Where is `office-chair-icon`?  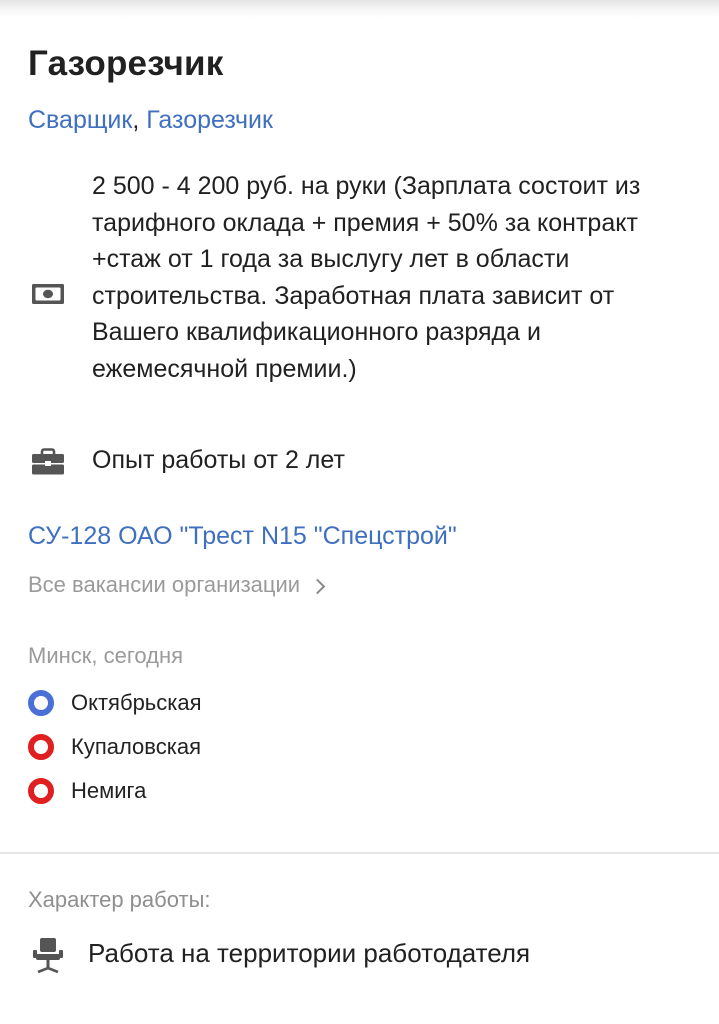
office-chair-icon is located at coordinates (48, 956).